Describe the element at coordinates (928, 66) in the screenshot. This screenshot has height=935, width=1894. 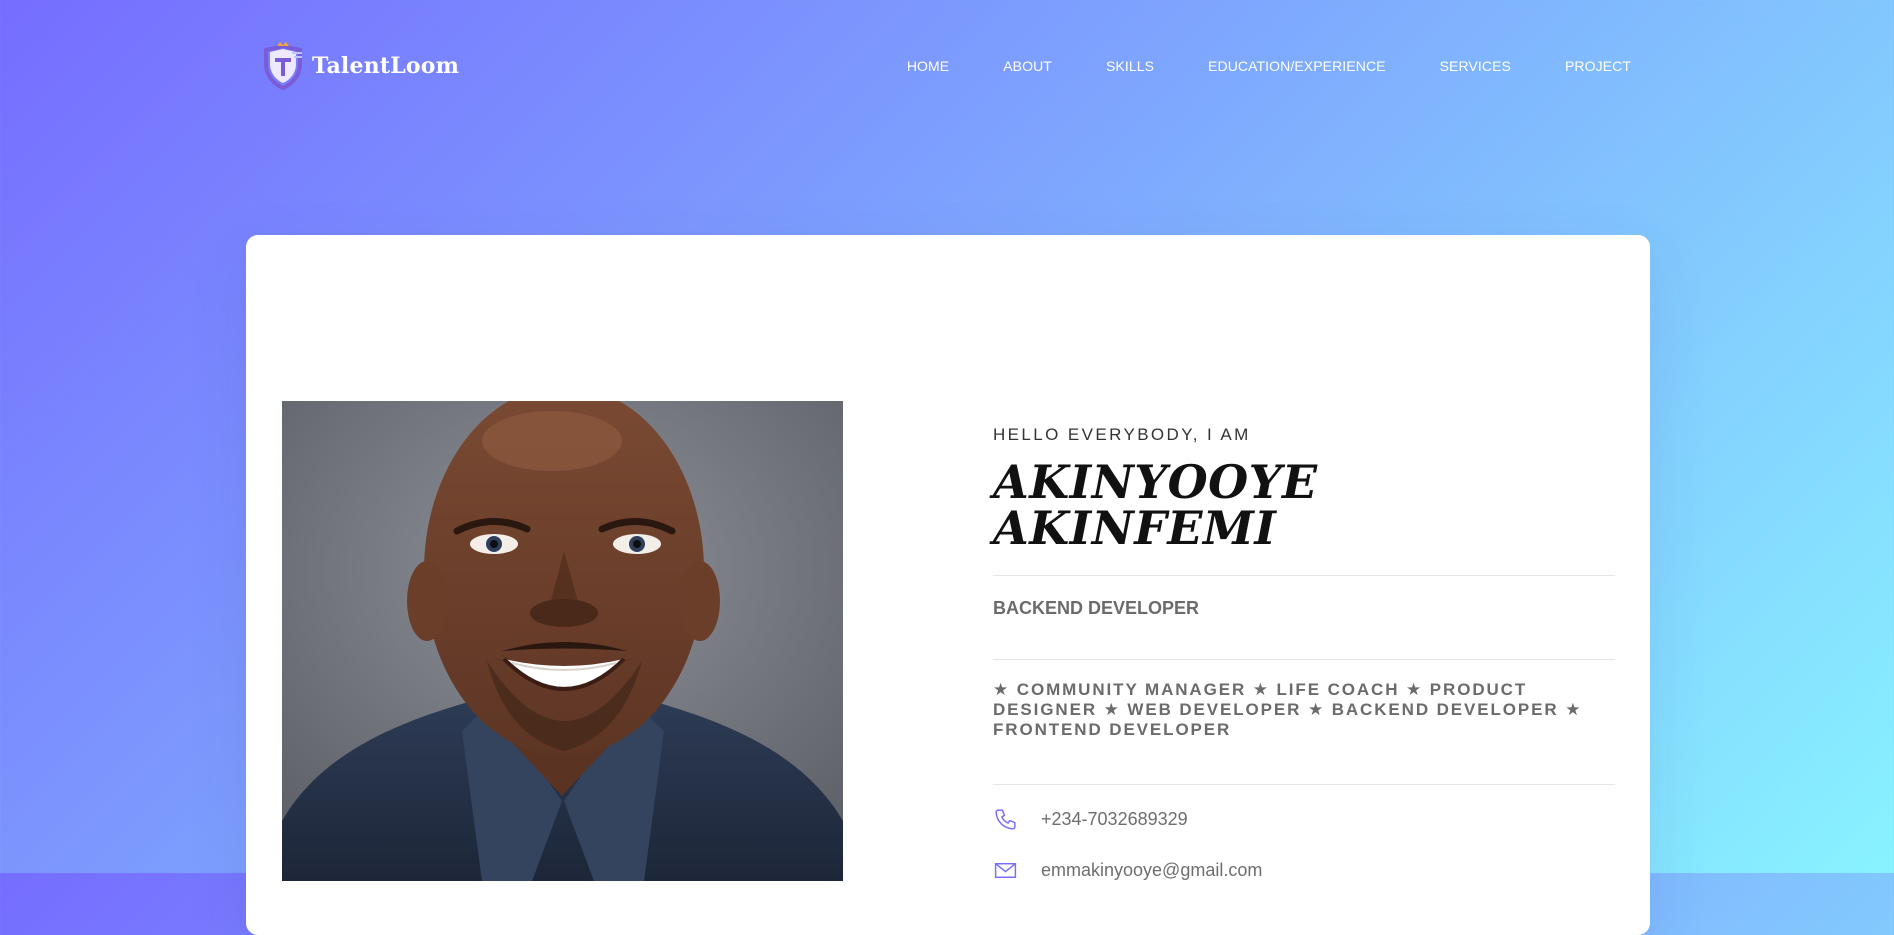
I see `nav-home: HOME` at that location.